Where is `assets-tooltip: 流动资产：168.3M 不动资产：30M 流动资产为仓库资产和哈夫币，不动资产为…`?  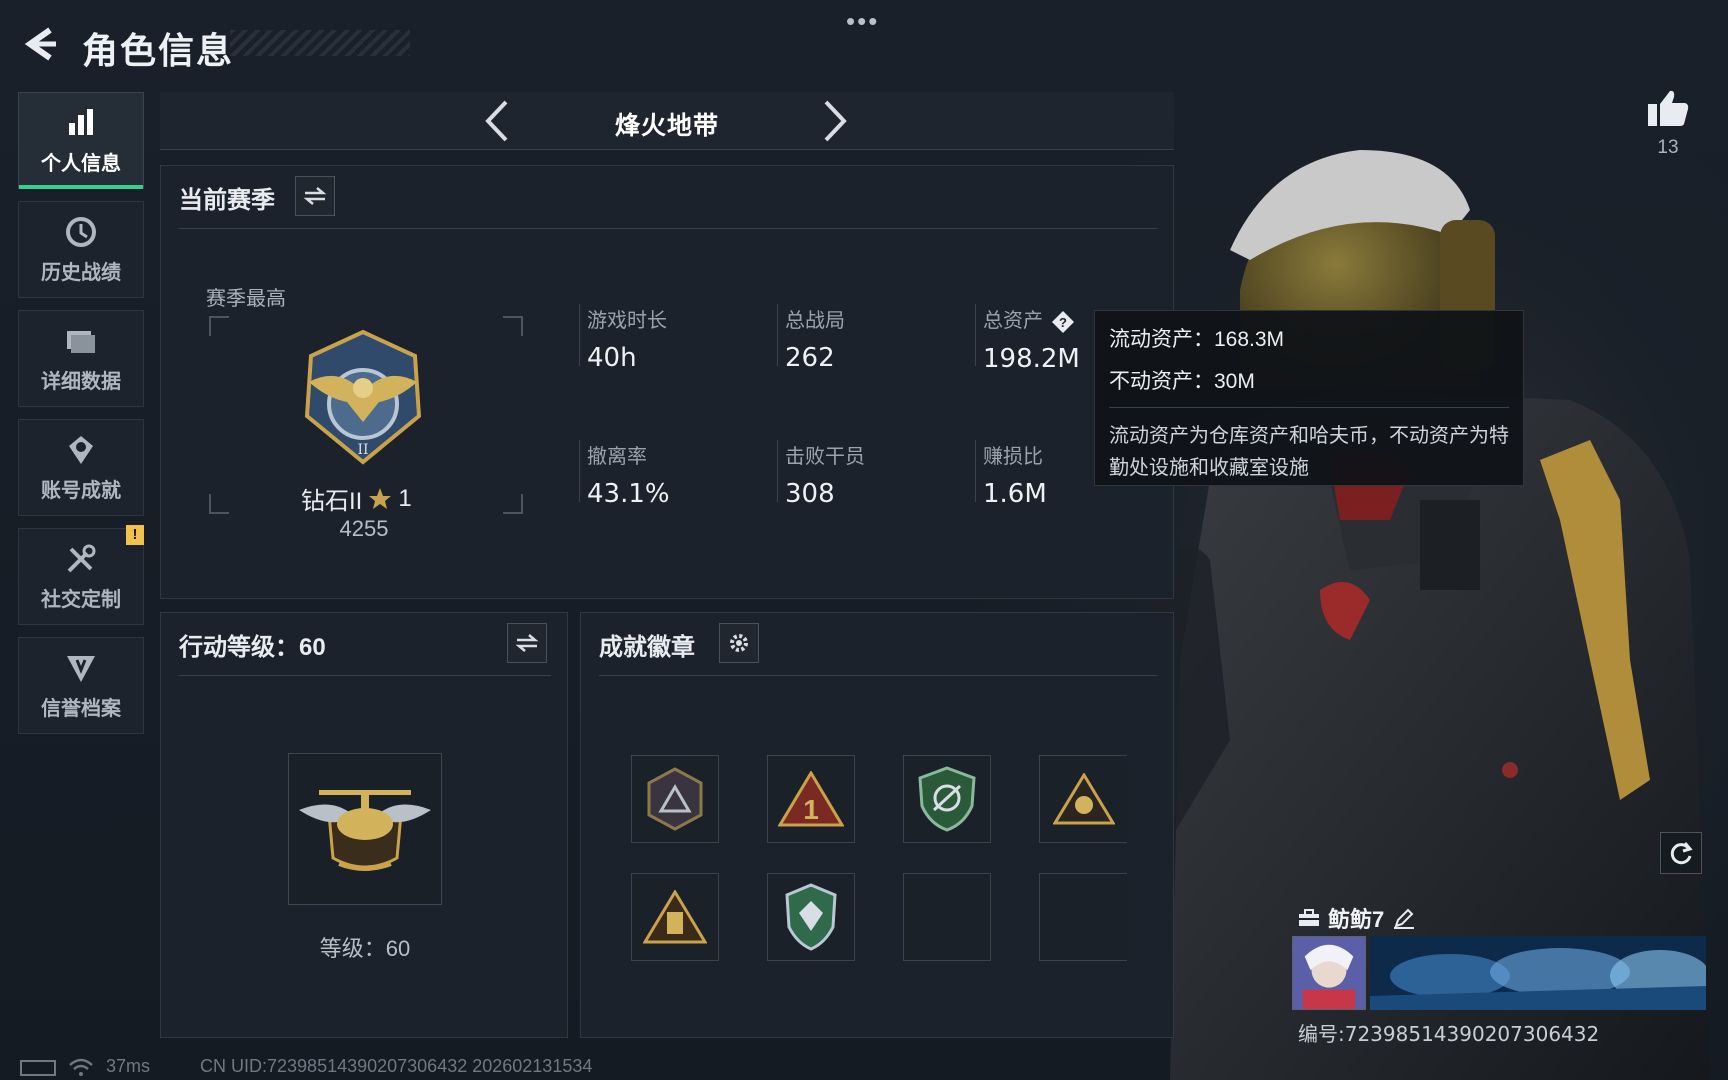
assets-tooltip: 流动资产：168.3M 不动资产：30M 流动资产为仓库资产和哈夫币，不动资产为… is located at coordinates (1309, 398).